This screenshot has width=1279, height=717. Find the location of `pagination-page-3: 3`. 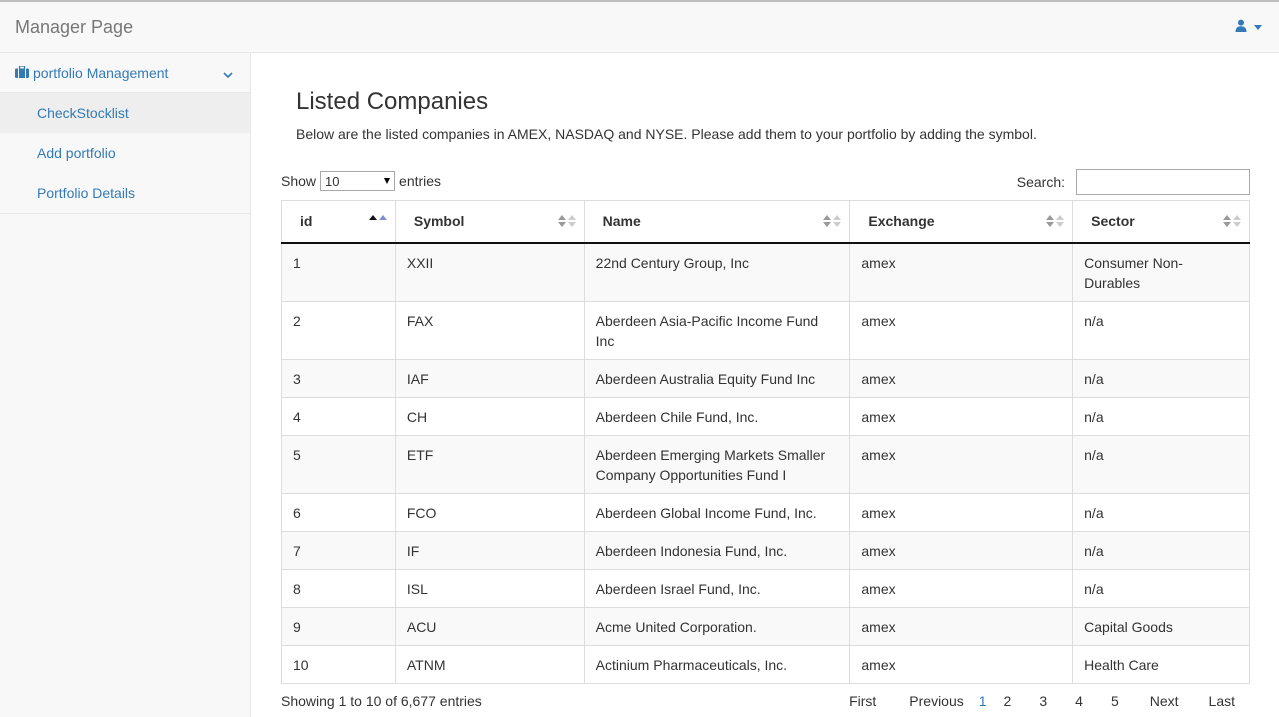

pagination-page-3: 3 is located at coordinates (1043, 701).